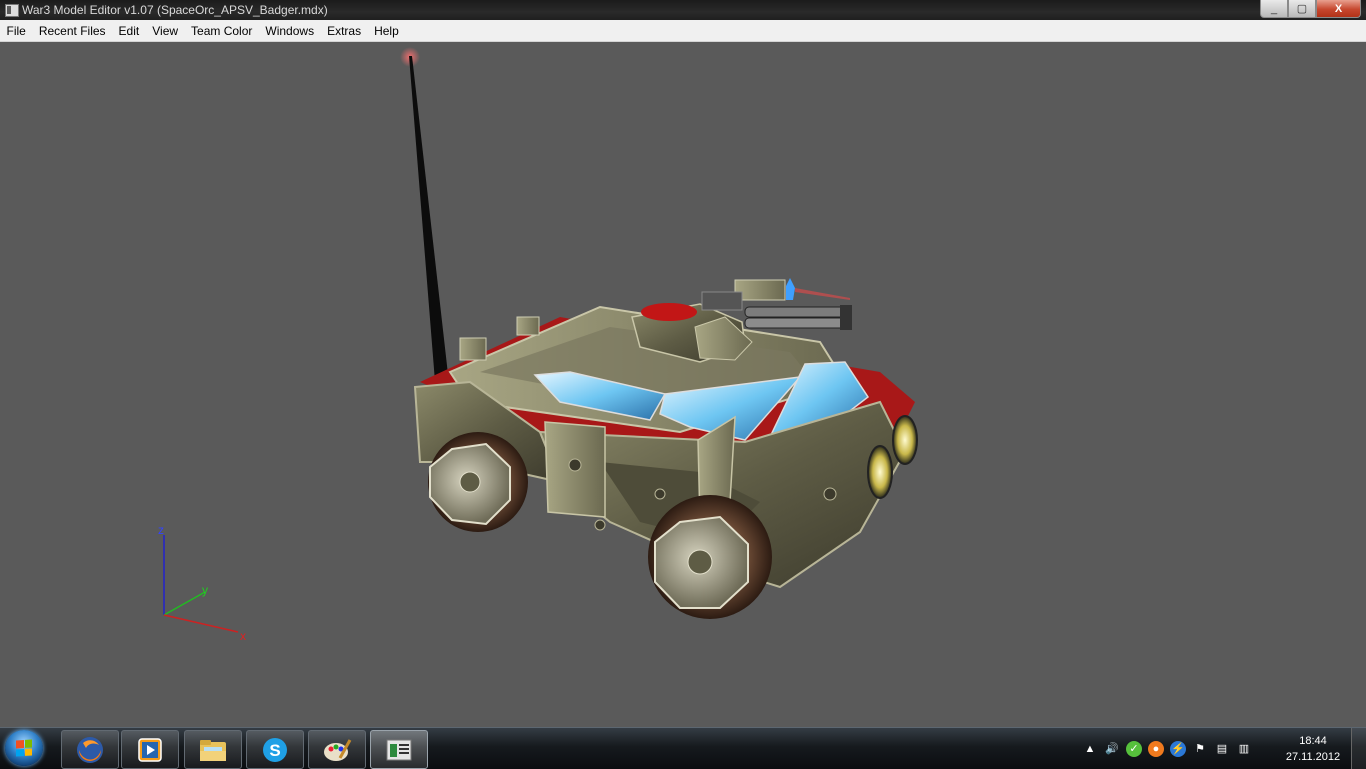  Describe the element at coordinates (683, 748) in the screenshot. I see `taskbar: S ▲ 🔊 ✓ ● ⚡ ⚑ ▤ ▥ 18:44 27.11.2012` at that location.